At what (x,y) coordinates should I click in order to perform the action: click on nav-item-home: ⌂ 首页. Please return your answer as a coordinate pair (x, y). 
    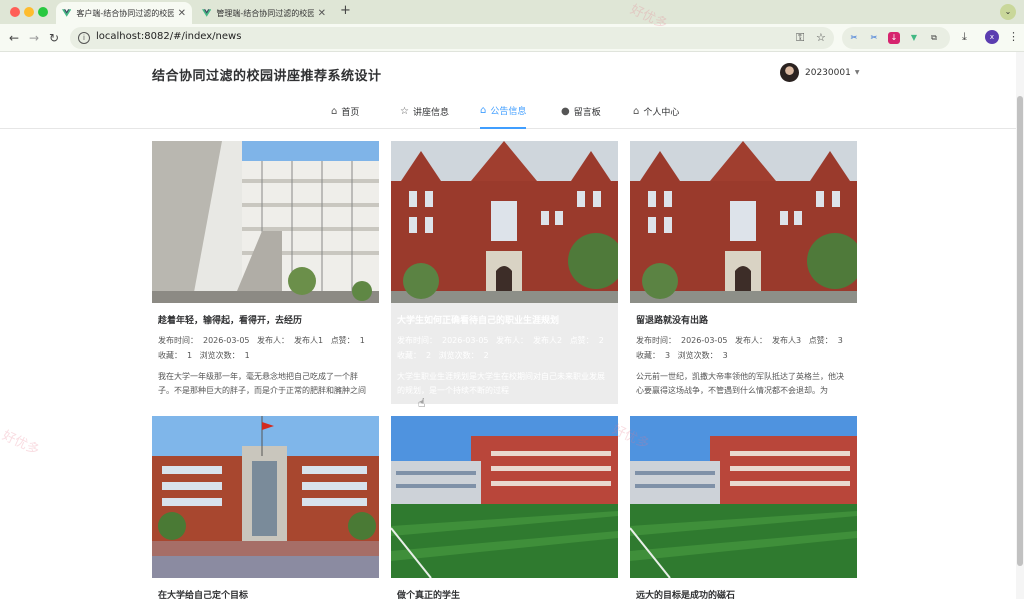
    Looking at the image, I should click on (345, 111).